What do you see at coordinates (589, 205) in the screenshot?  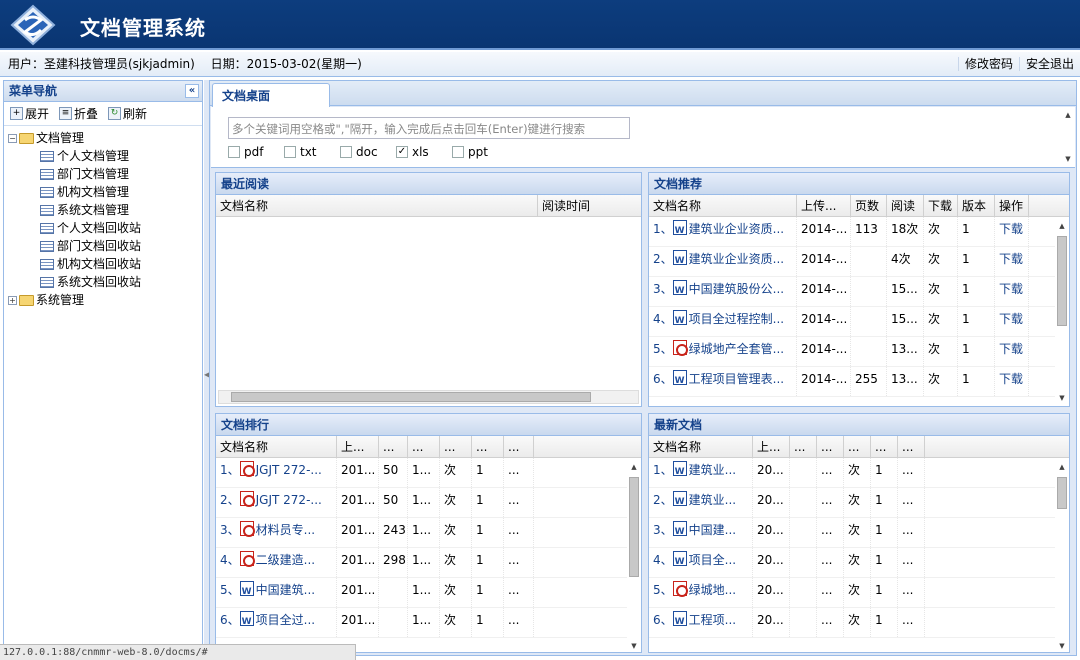 I see `column-header: 阅读时间` at bounding box center [589, 205].